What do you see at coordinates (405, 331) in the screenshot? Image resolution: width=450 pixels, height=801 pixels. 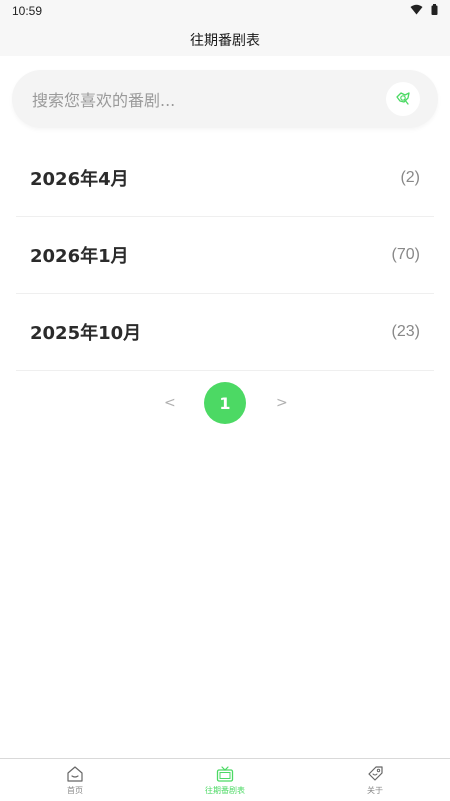 I see `season-count: (23)` at bounding box center [405, 331].